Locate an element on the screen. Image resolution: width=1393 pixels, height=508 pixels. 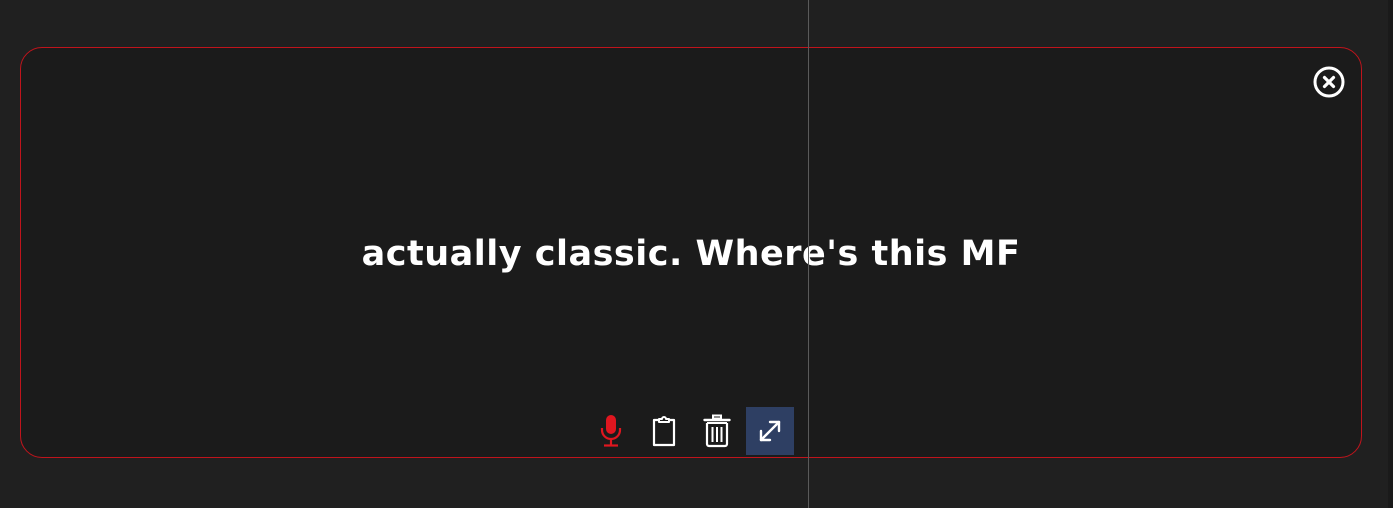
clipboard-icon is located at coordinates (664, 431).